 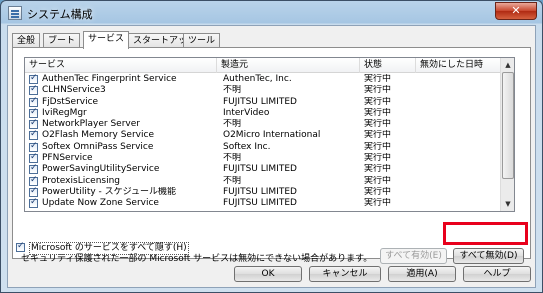 What do you see at coordinates (485, 233) in the screenshot?
I see `highlight-box` at bounding box center [485, 233].